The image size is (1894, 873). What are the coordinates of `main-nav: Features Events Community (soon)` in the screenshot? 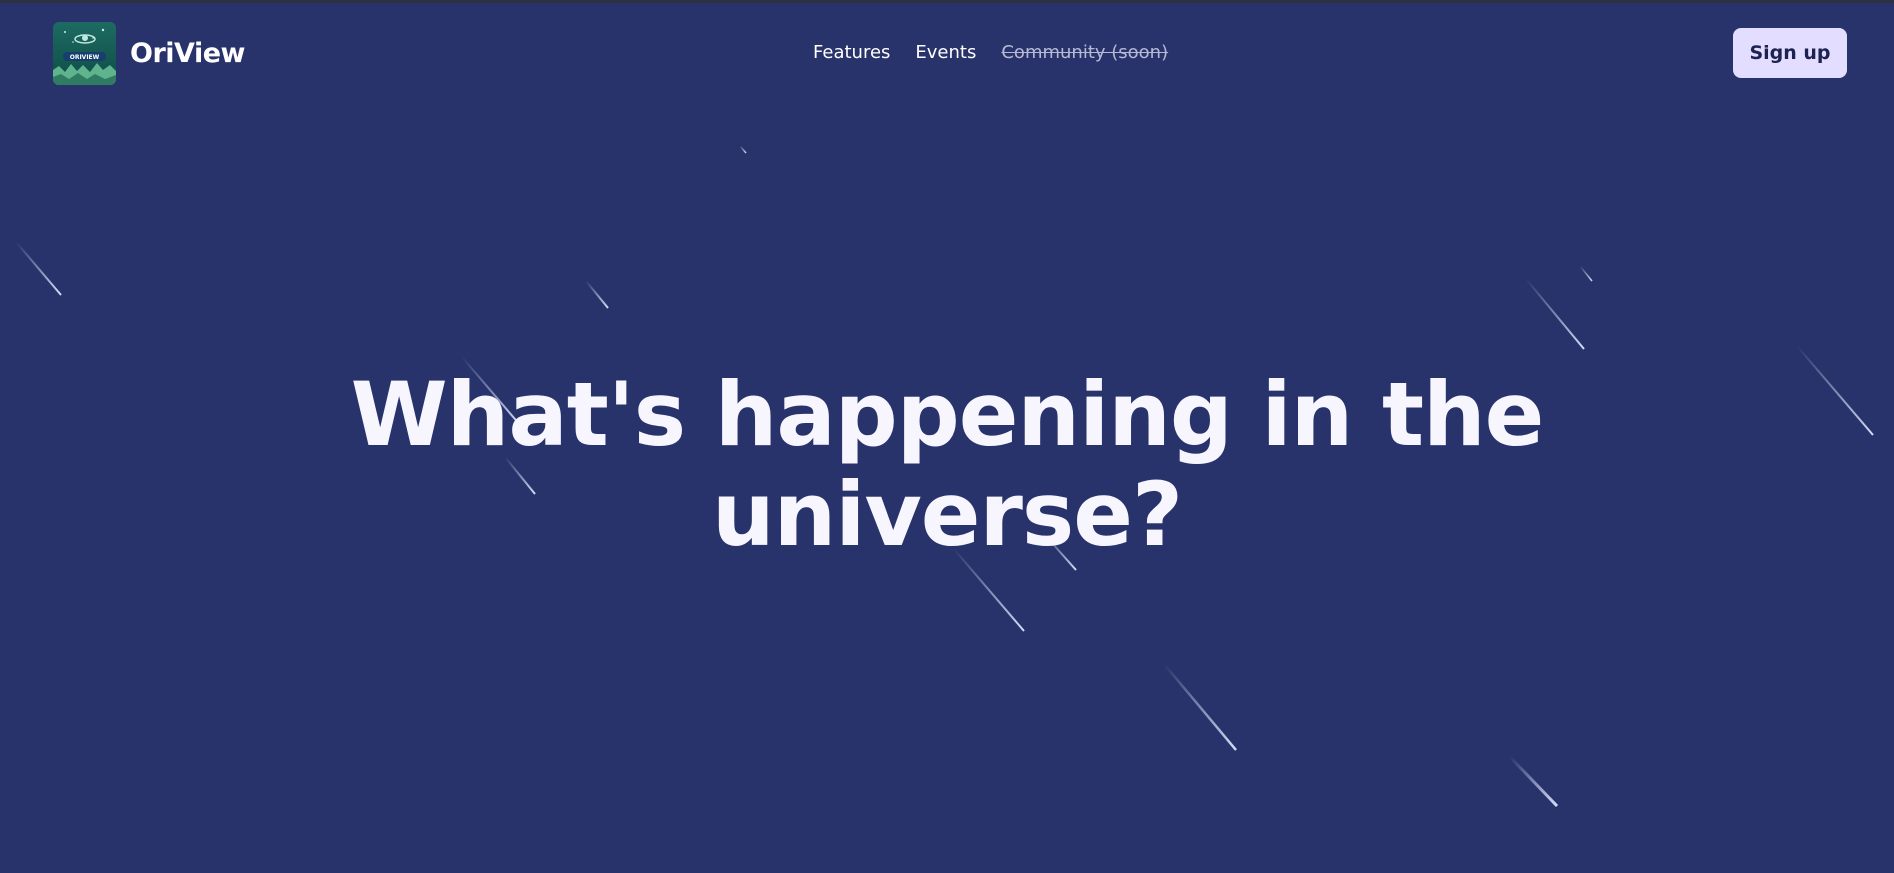 It's located at (990, 52).